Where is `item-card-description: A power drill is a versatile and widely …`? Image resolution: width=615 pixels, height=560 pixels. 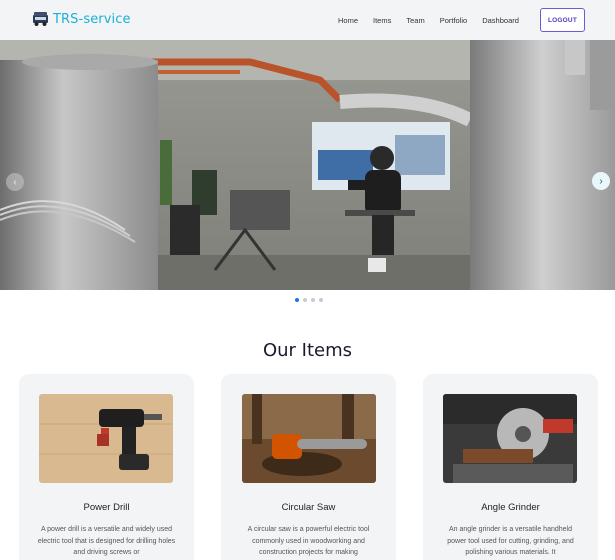
item-card-description: A power drill is a versatile and widely … is located at coordinates (106, 541).